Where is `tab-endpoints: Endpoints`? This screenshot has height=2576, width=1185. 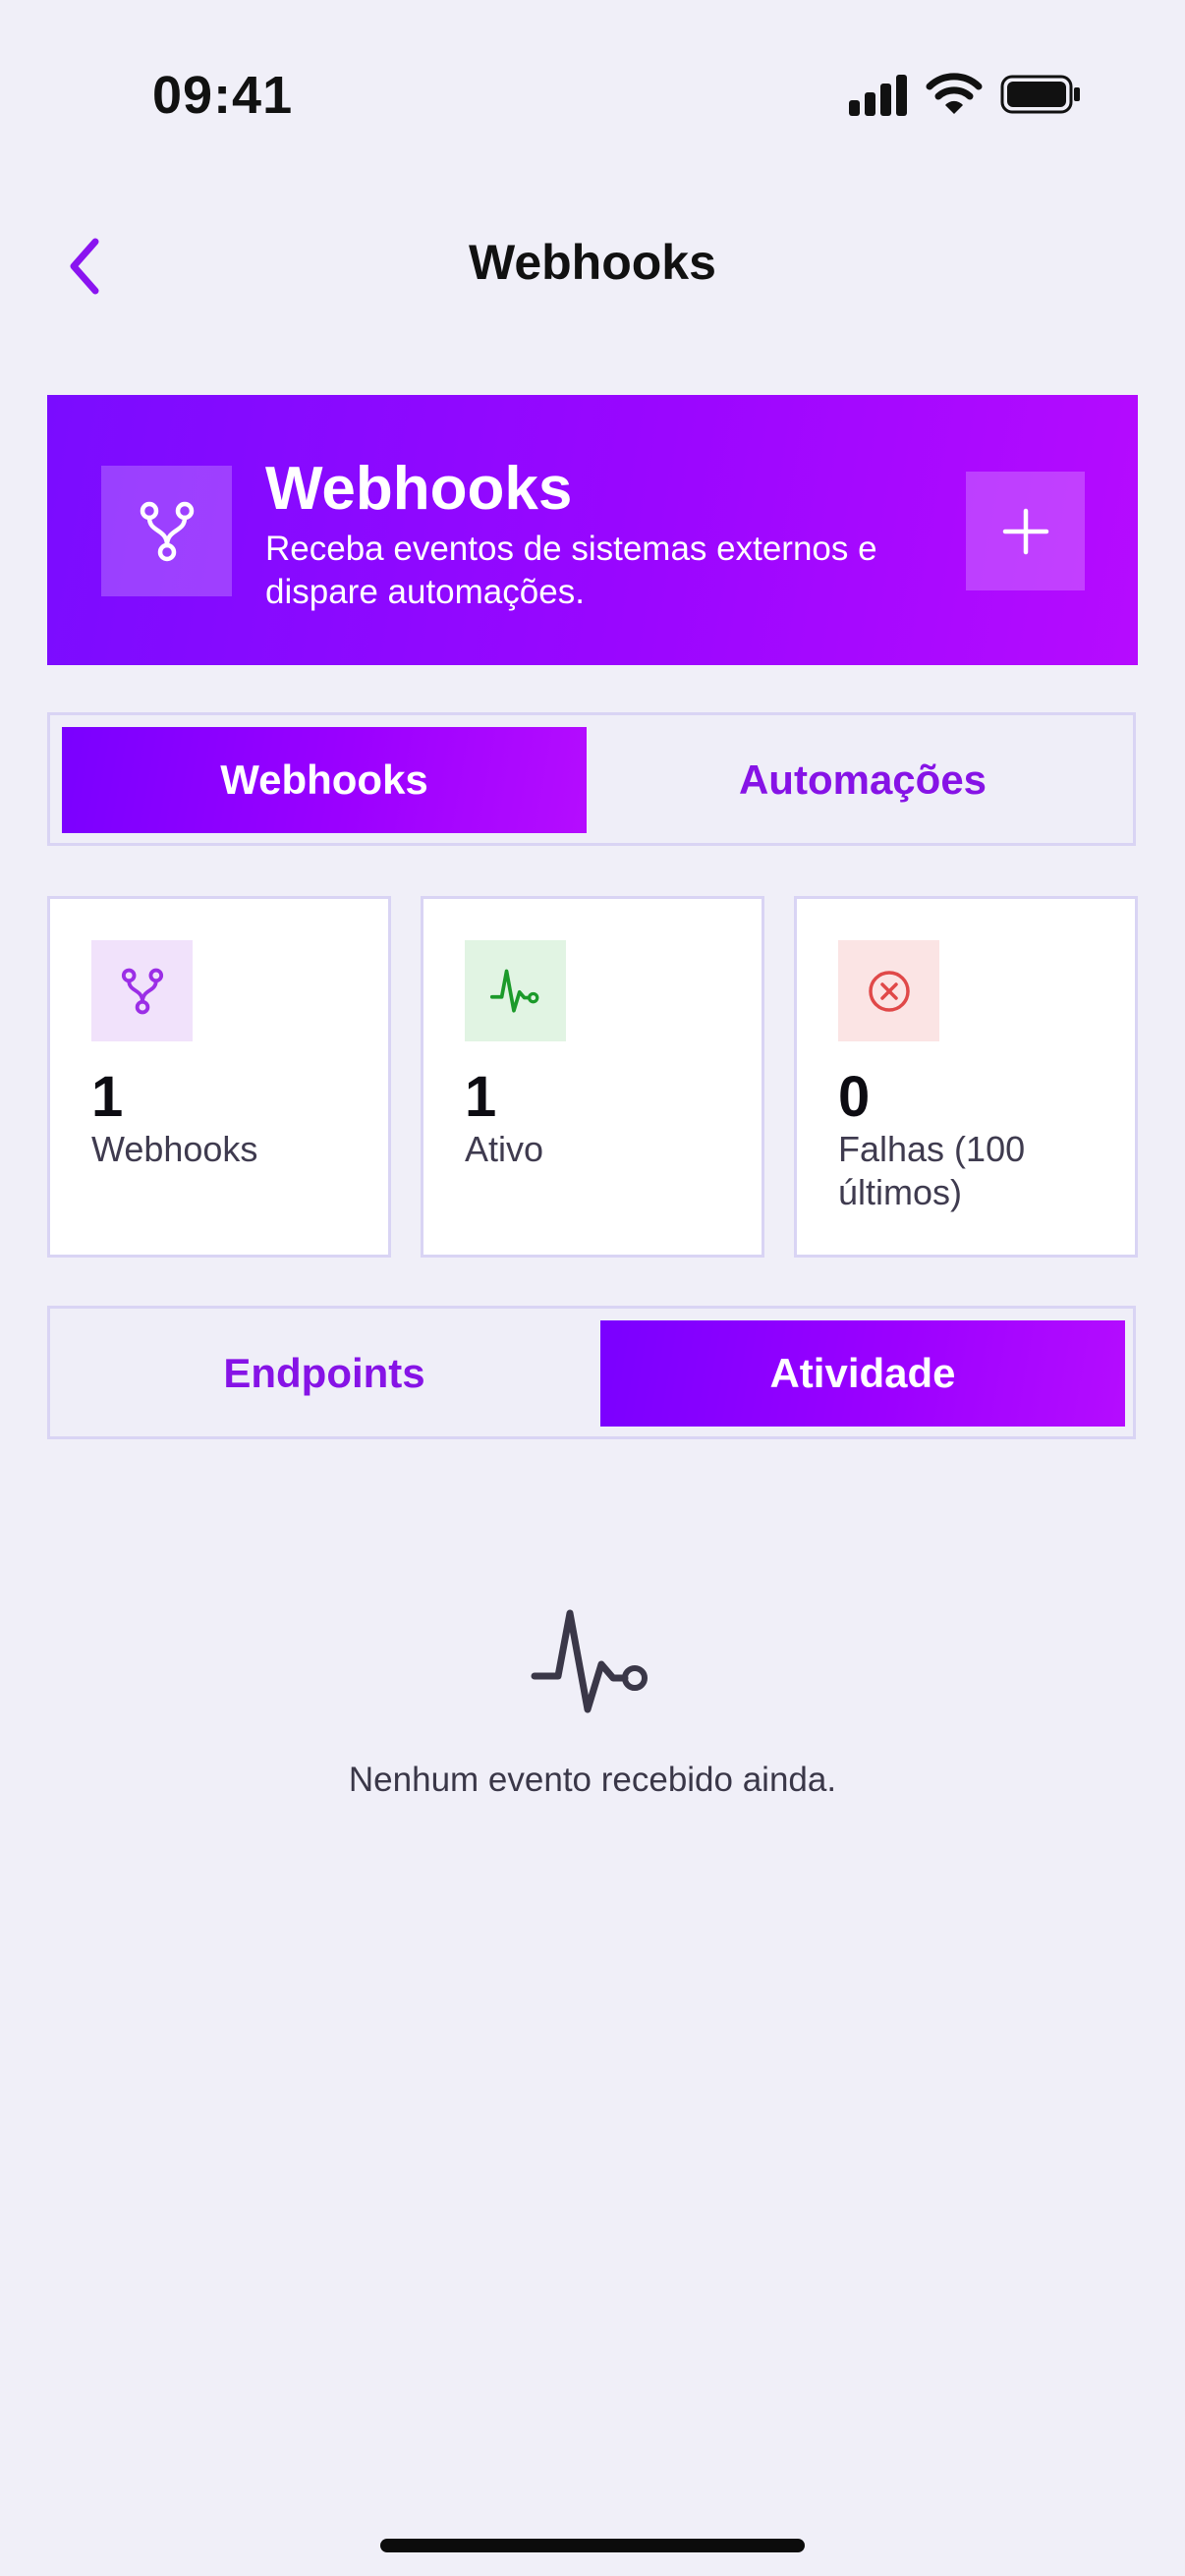
tab-endpoints: Endpoints is located at coordinates (324, 1373).